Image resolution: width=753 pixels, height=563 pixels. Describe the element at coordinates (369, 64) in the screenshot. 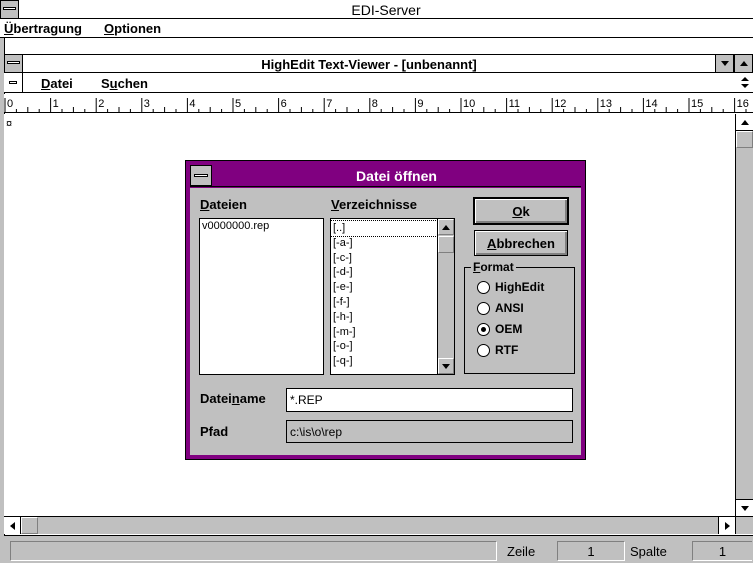

I see `child-title: HighEdit Text-Viewer - [unbenannt]` at that location.